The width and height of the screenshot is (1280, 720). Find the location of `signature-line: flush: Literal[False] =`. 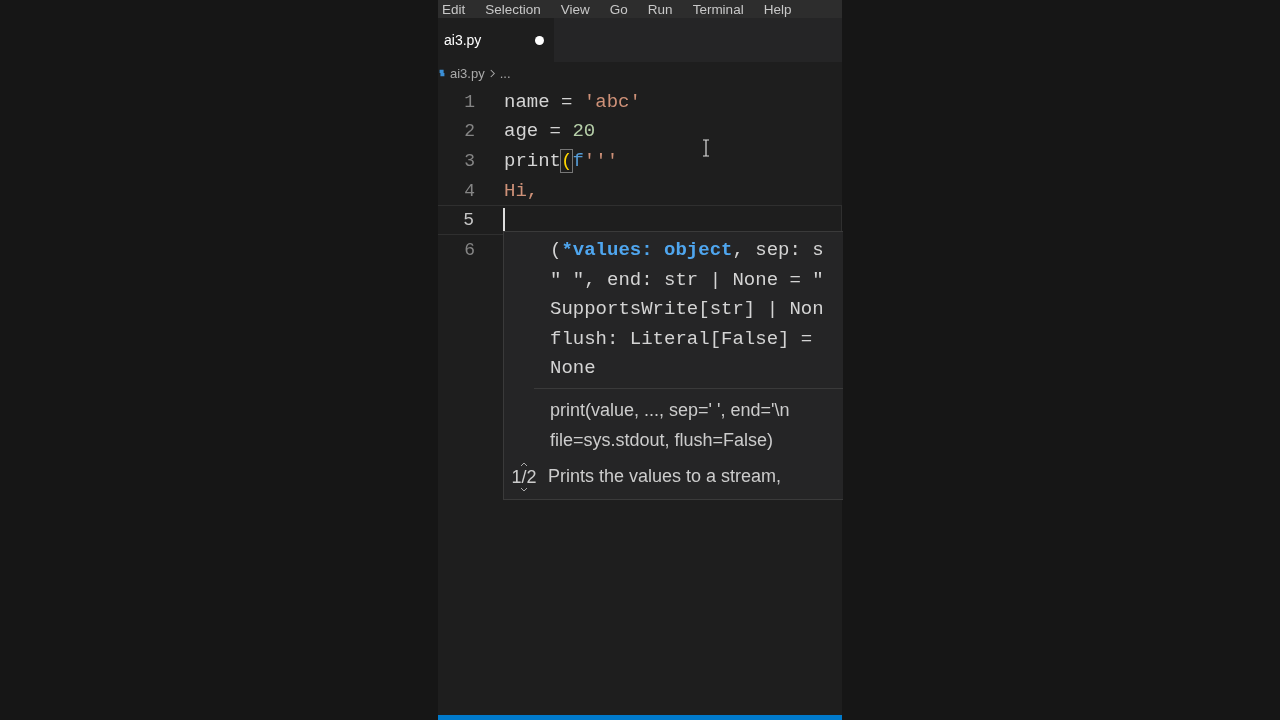

signature-line: flush: Literal[False] = is located at coordinates (681, 339).